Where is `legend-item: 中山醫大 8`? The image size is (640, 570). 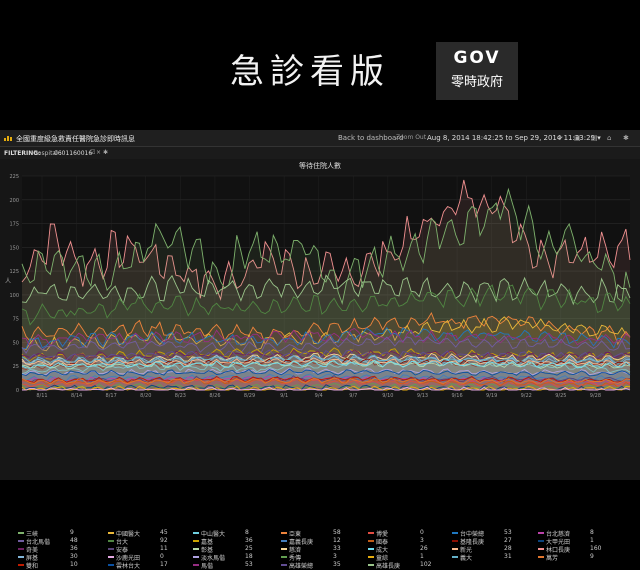 legend-item: 中山醫大 8 is located at coordinates (243, 533).